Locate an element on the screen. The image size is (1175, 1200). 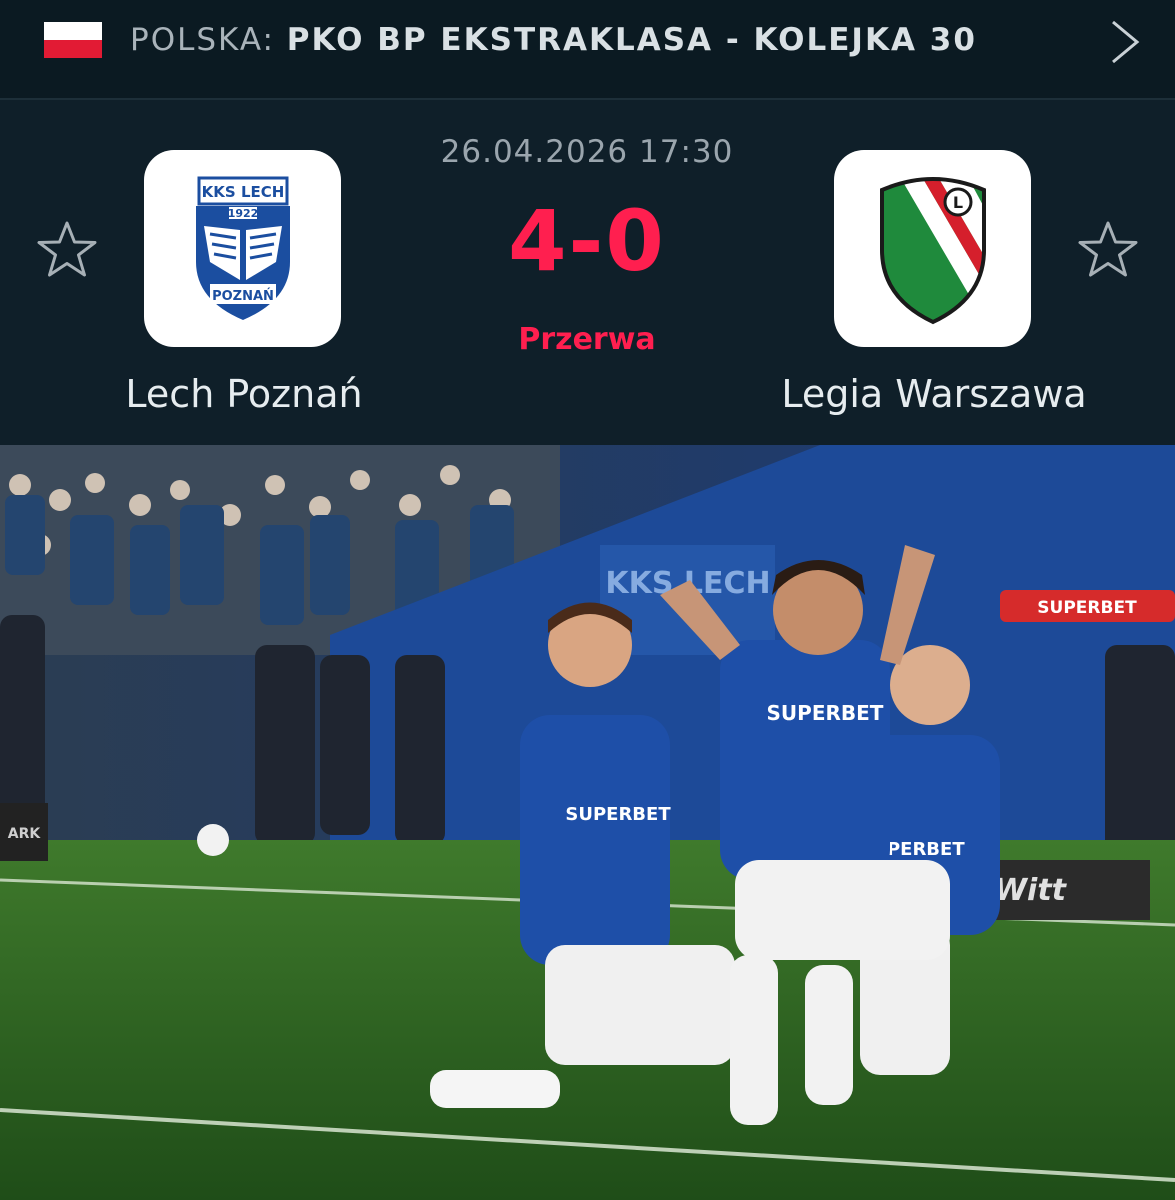
favorite-home-star-icon is located at coordinates (67, 250).